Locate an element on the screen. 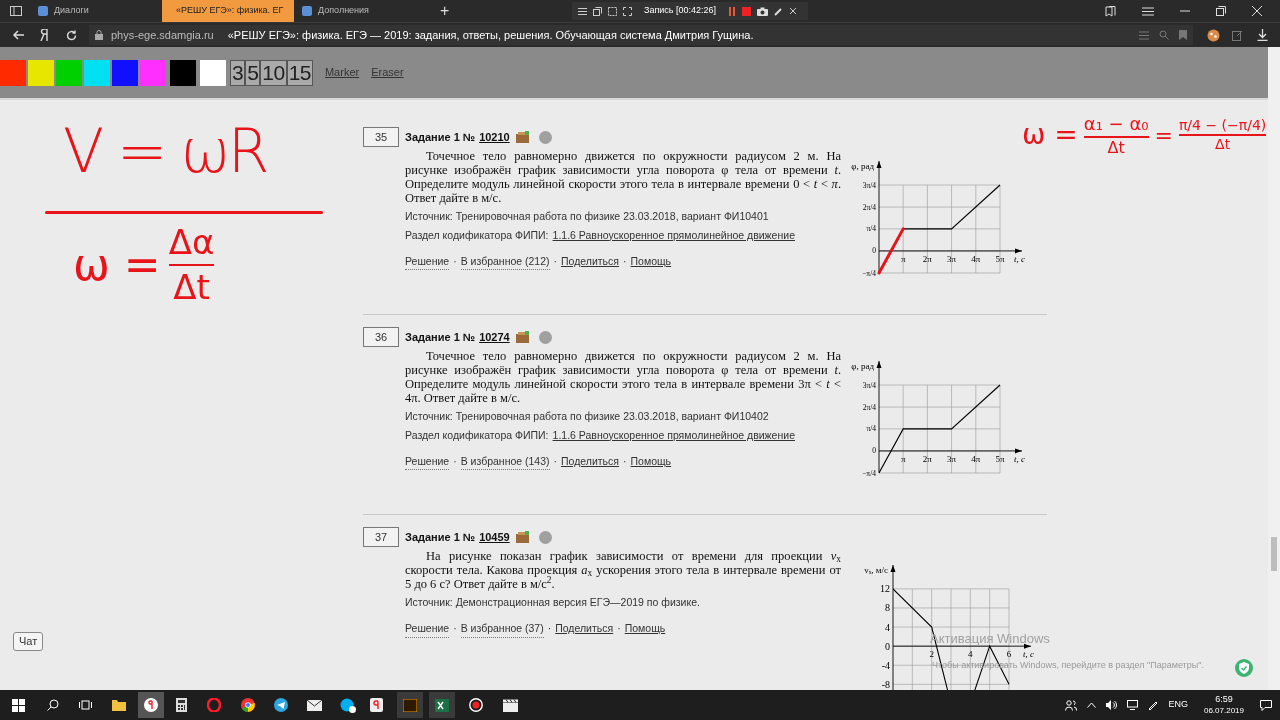 The image size is (1280, 720). browser-icon is located at coordinates (376, 705).